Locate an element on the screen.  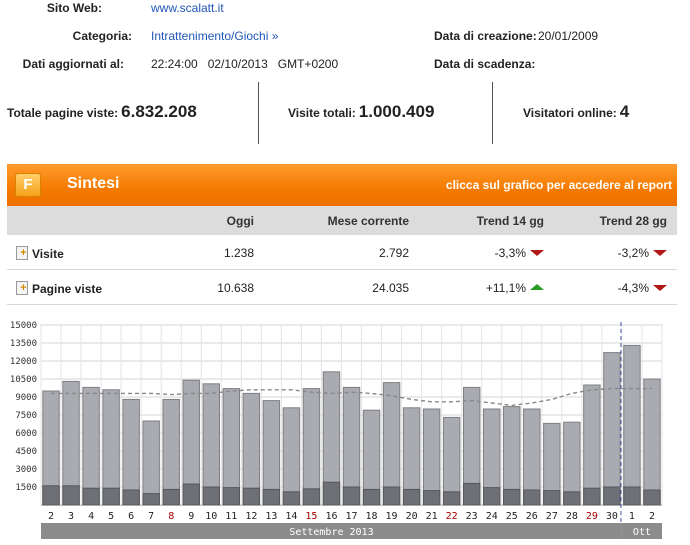
col-header-trend14: Trend 14 gg is located at coordinates (510, 221).